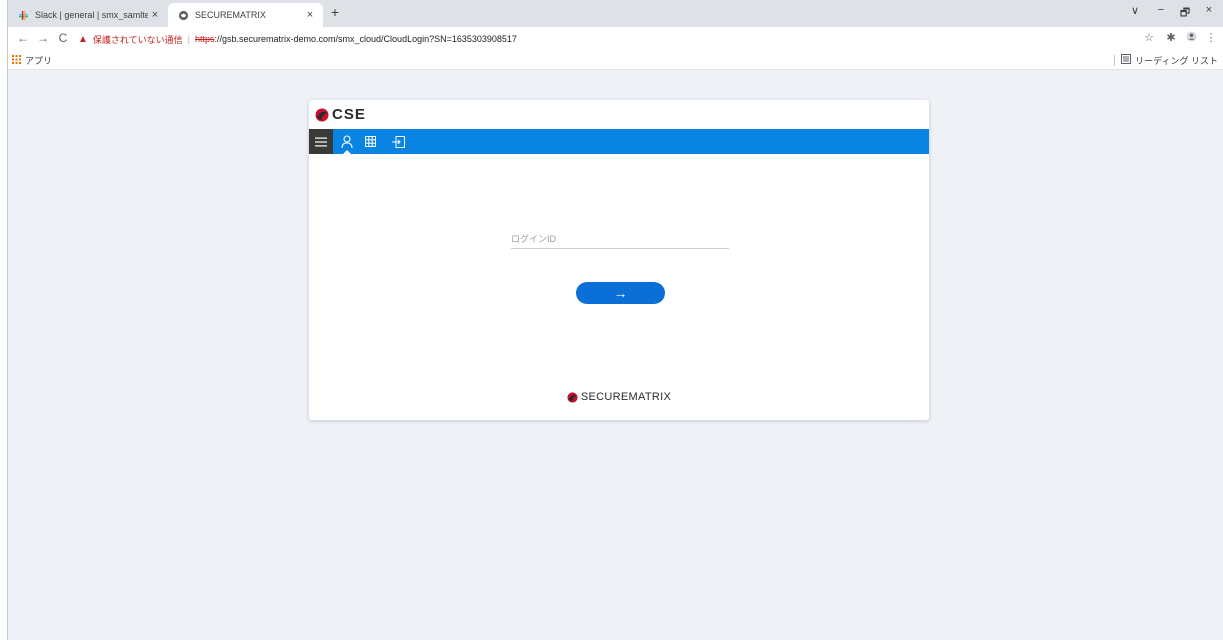 The height and width of the screenshot is (640, 1223). What do you see at coordinates (23, 38) in the screenshot?
I see `back-button: ←` at bounding box center [23, 38].